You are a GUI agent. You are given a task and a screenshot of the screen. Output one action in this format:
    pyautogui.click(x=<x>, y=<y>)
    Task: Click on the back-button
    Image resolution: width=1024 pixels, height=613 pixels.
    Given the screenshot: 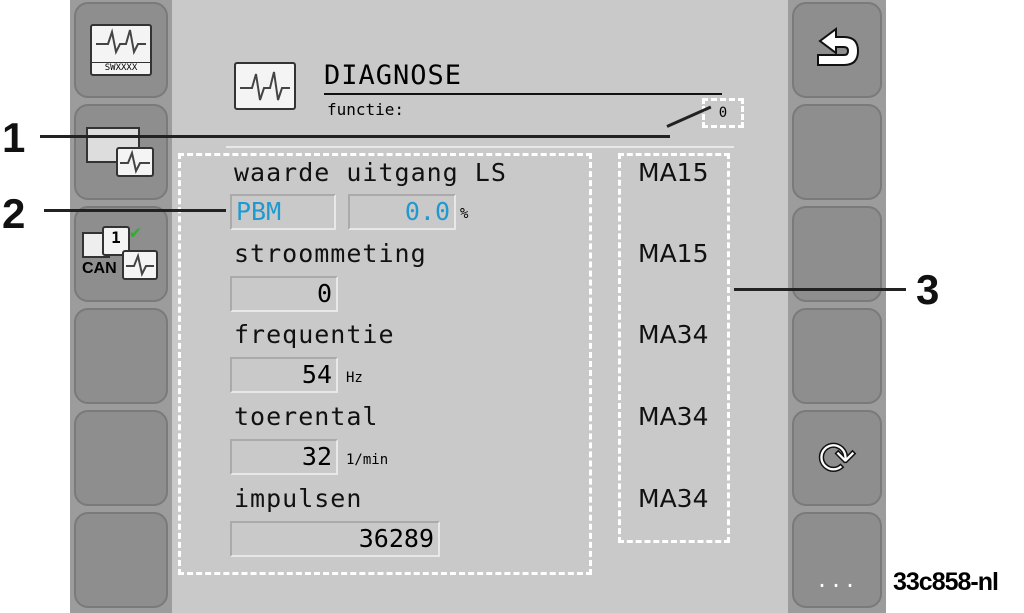 What is the action you would take?
    pyautogui.click(x=837, y=50)
    